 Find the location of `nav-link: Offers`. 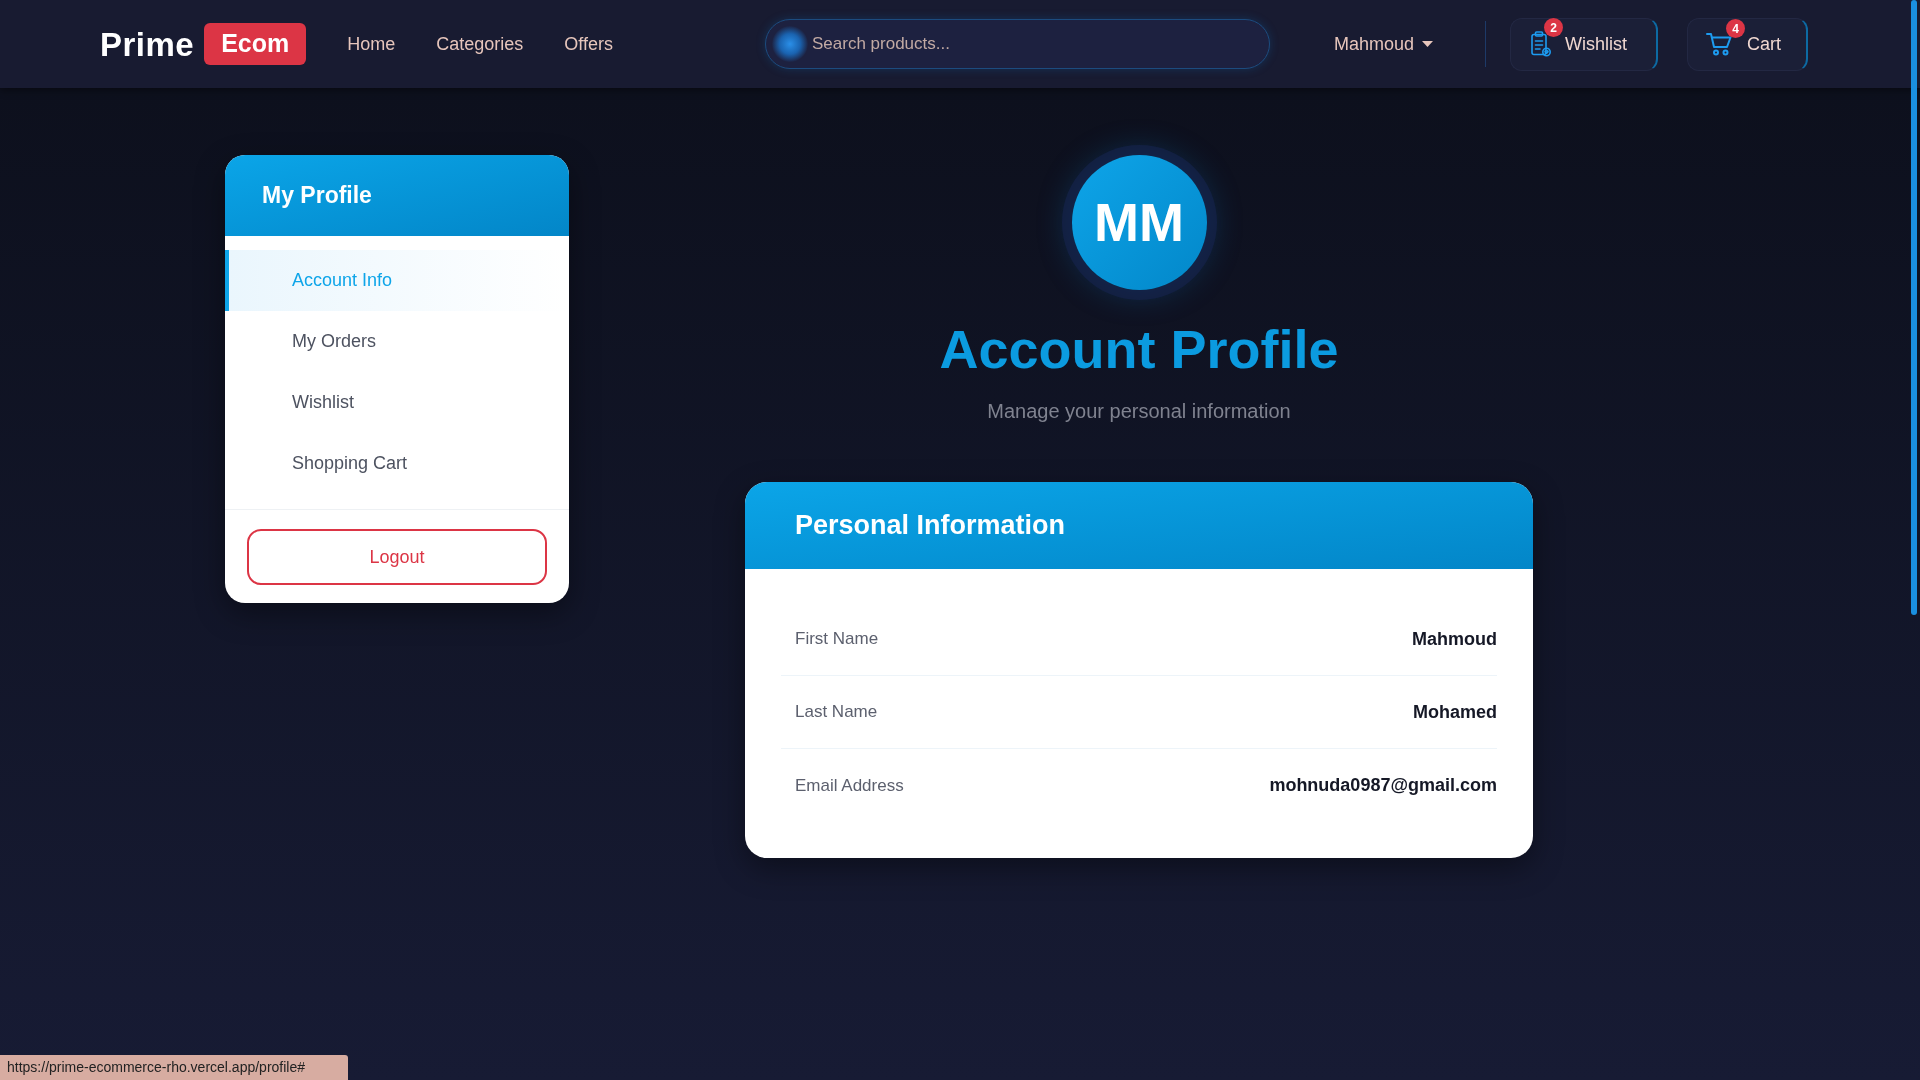

nav-link: Offers is located at coordinates (588, 44).